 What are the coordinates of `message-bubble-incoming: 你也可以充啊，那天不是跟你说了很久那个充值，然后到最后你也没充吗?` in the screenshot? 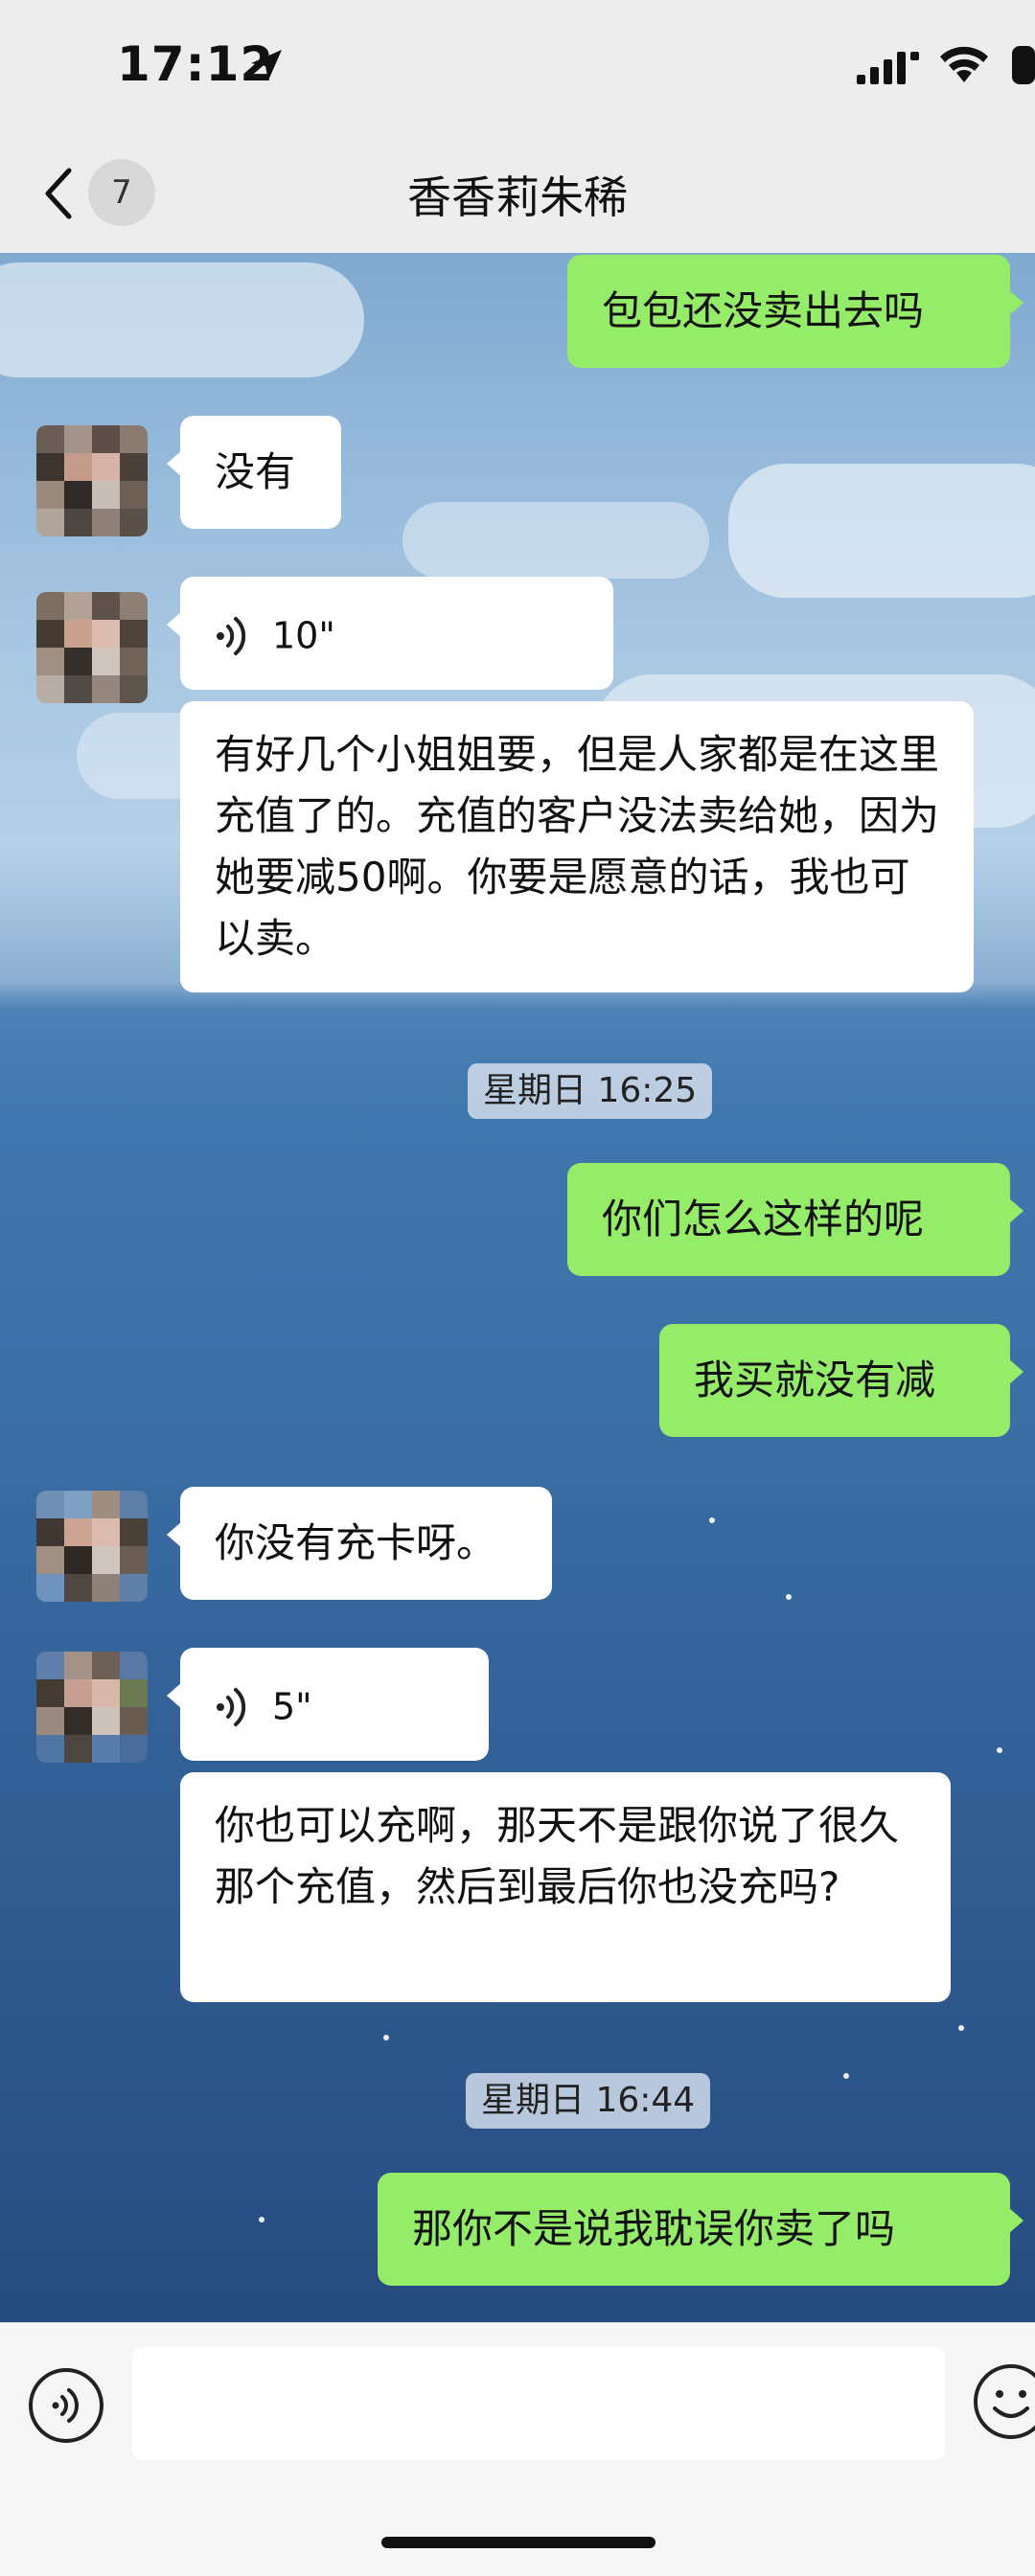 It's located at (565, 1887).